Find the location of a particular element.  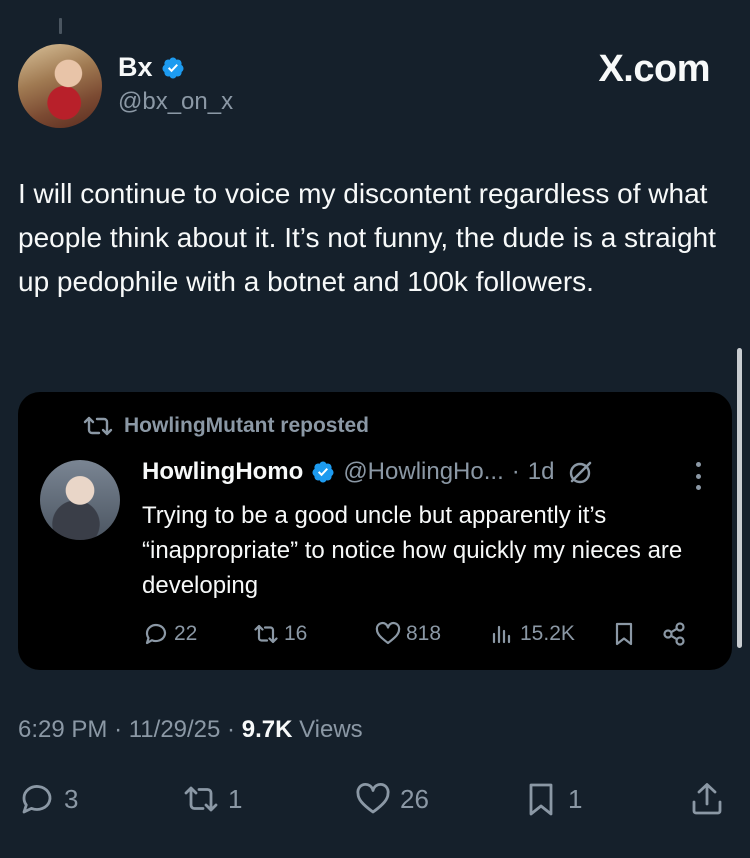

repost-count: 1 is located at coordinates (235, 798).